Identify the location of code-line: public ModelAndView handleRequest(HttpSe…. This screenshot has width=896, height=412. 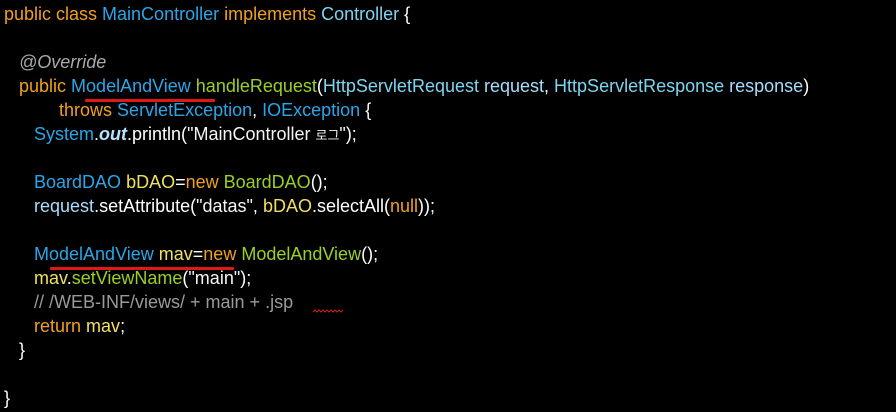
(406, 86).